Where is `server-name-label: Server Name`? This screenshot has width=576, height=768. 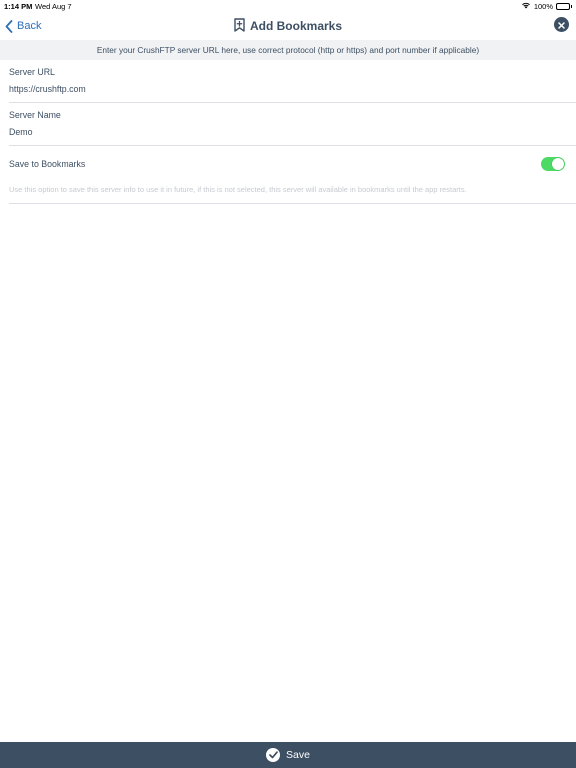
server-name-label: Server Name is located at coordinates (35, 115).